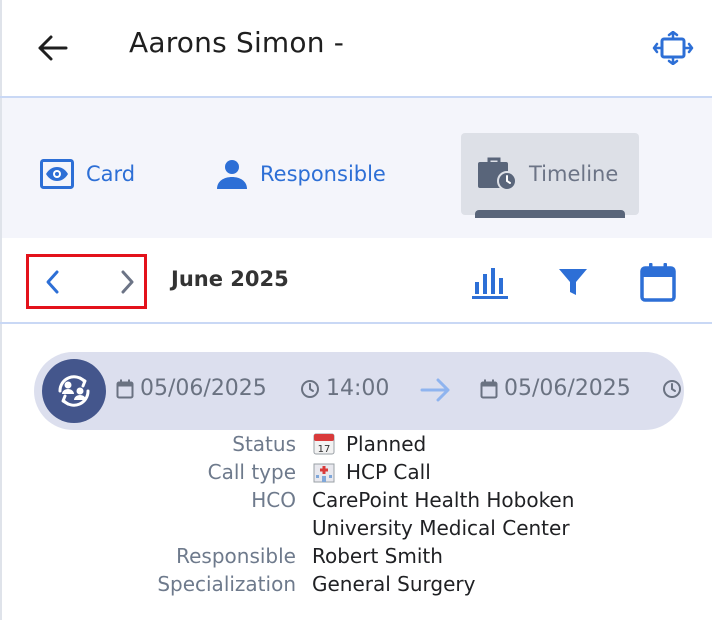 The image size is (712, 620). I want to click on hco-value-line1: CarePoint Health Hoboken, so click(443, 500).